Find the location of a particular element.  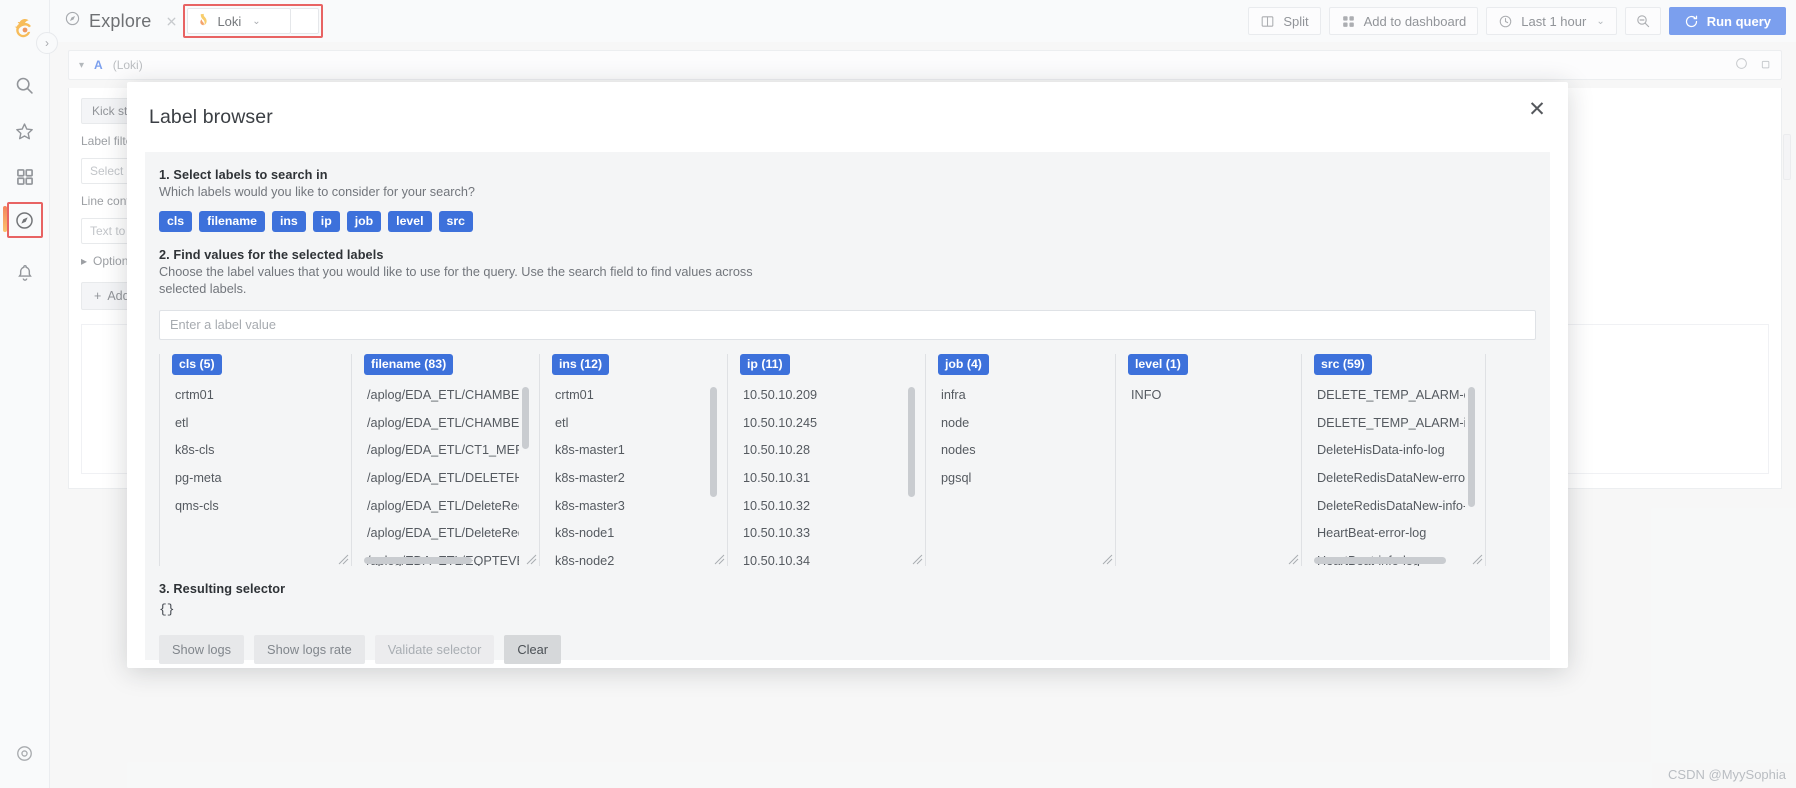

label-column-header-cls: cls (5) is located at coordinates (197, 364).